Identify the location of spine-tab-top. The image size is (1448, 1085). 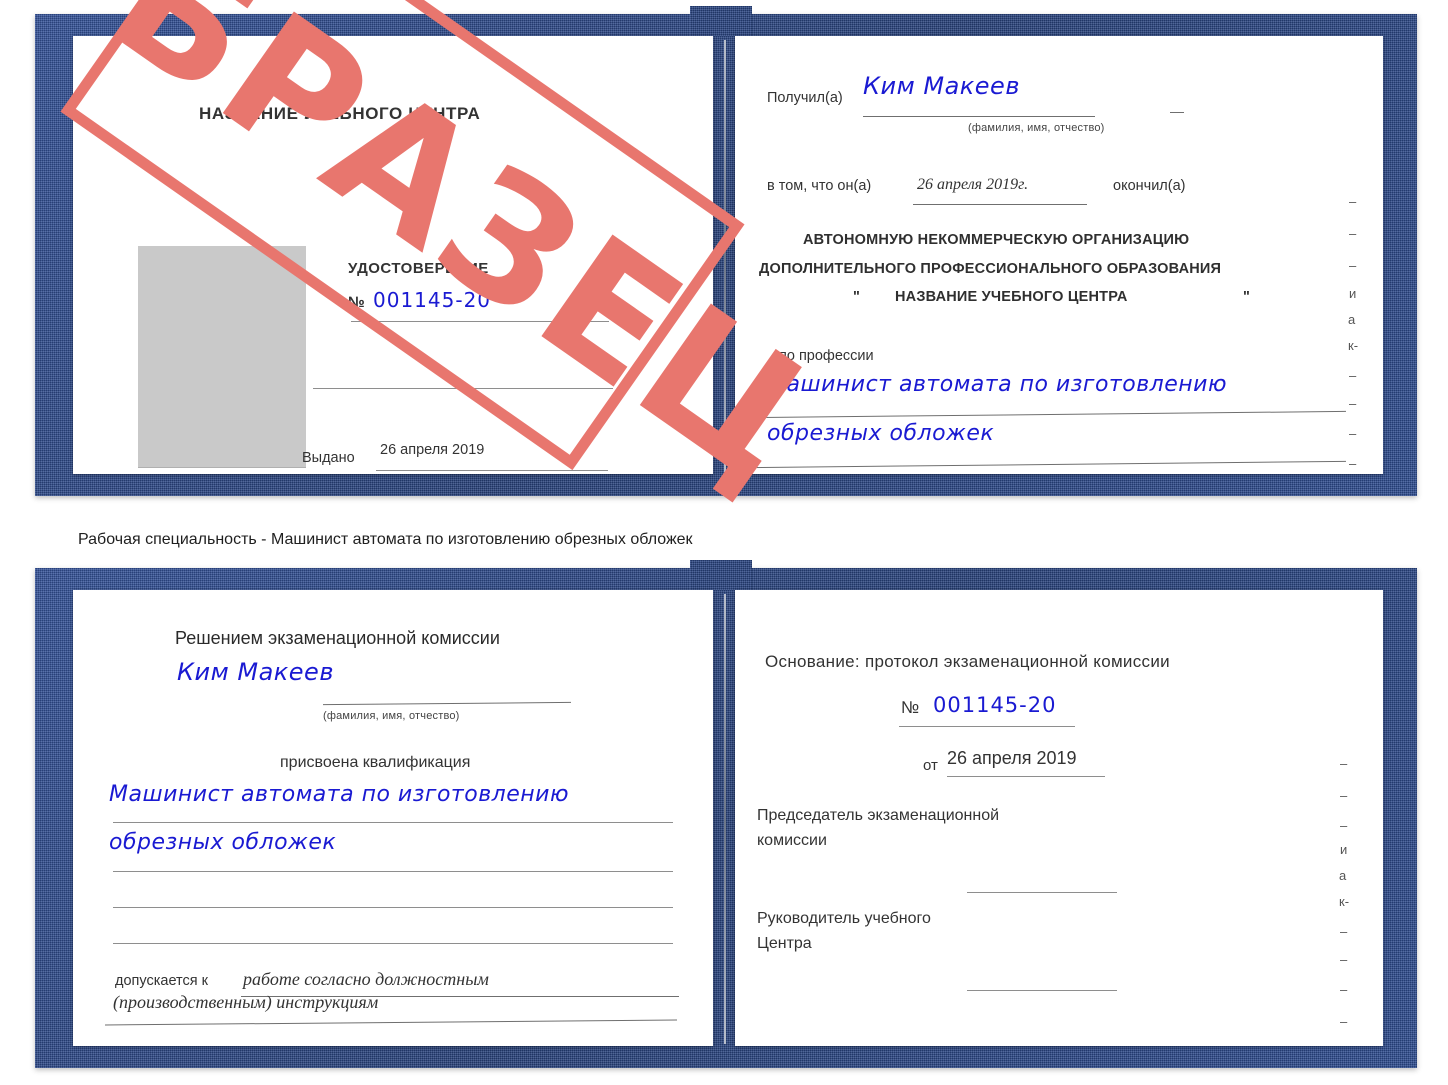
(721, 21).